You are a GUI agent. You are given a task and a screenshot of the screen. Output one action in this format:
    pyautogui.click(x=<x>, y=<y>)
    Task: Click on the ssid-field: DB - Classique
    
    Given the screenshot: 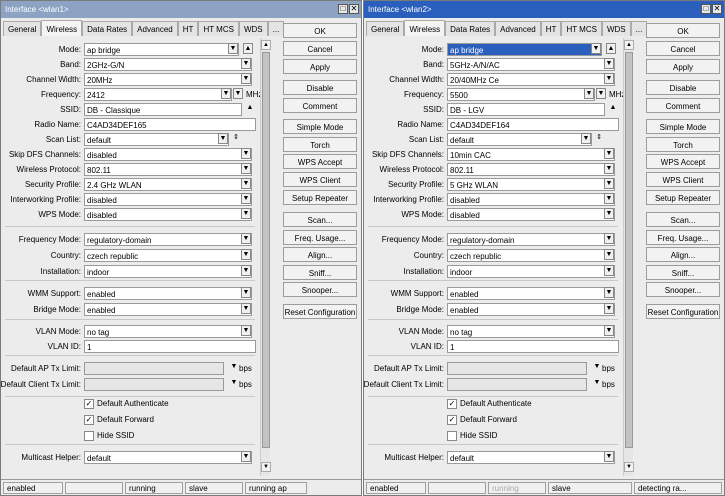 What is the action you would take?
    pyautogui.click(x=163, y=109)
    